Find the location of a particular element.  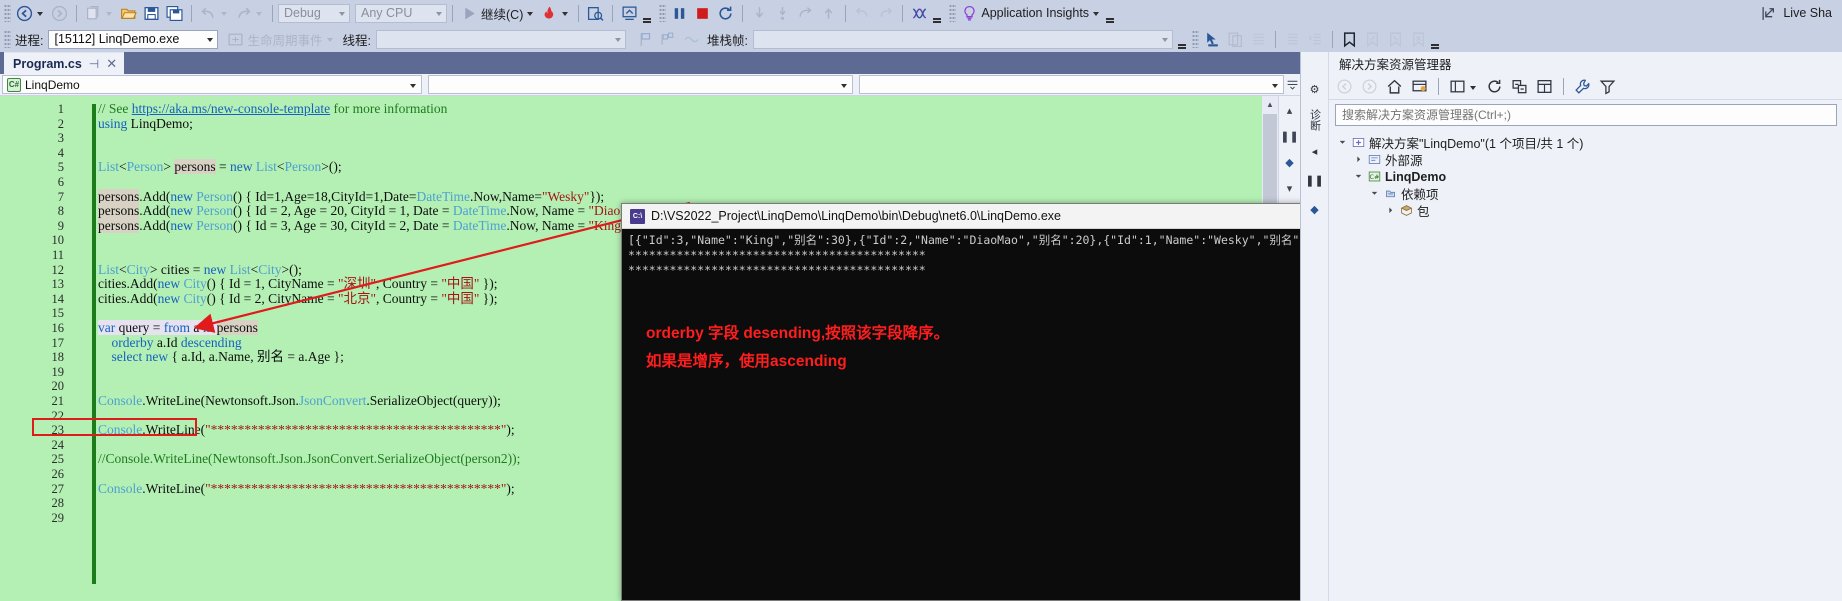

properties-button is located at coordinates (1544, 87).